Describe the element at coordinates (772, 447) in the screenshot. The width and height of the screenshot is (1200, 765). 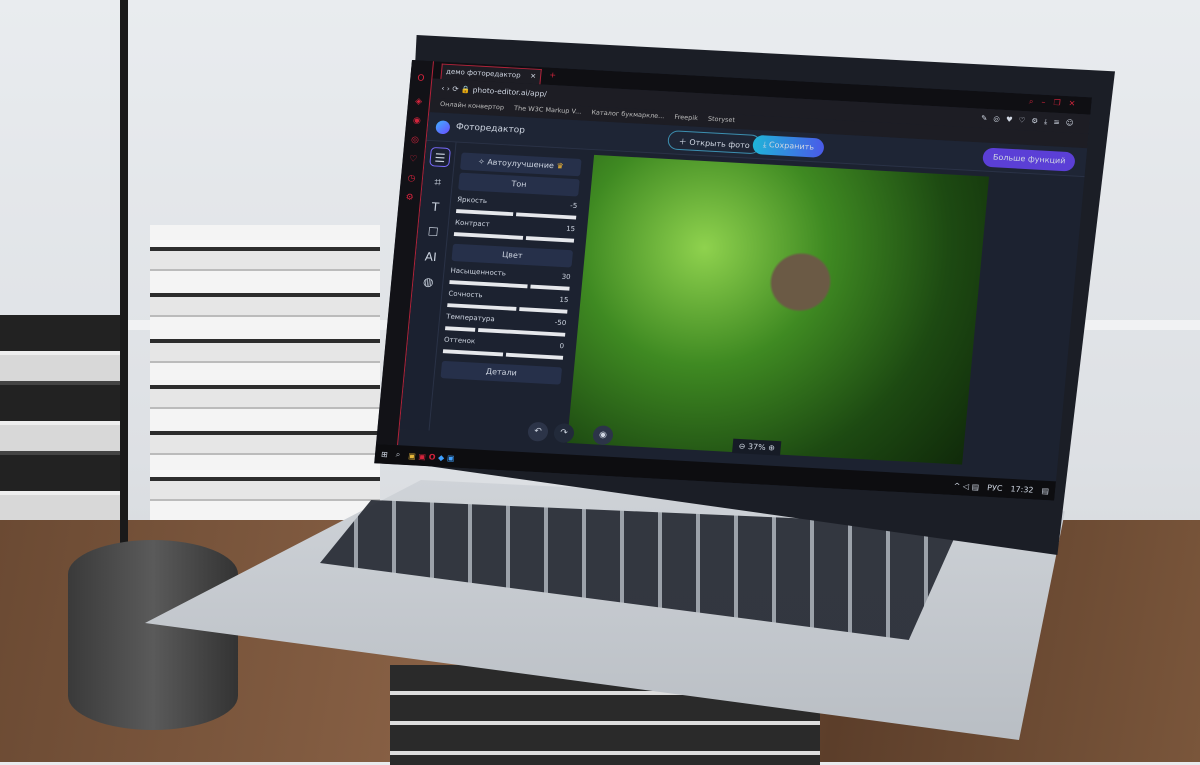
I see `zoom-in-icon: ⊕` at that location.